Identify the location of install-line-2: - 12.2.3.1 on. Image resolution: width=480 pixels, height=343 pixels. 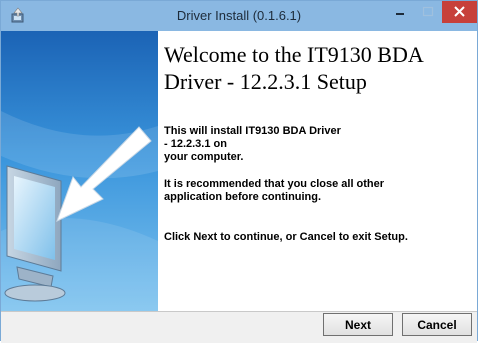
(195, 144).